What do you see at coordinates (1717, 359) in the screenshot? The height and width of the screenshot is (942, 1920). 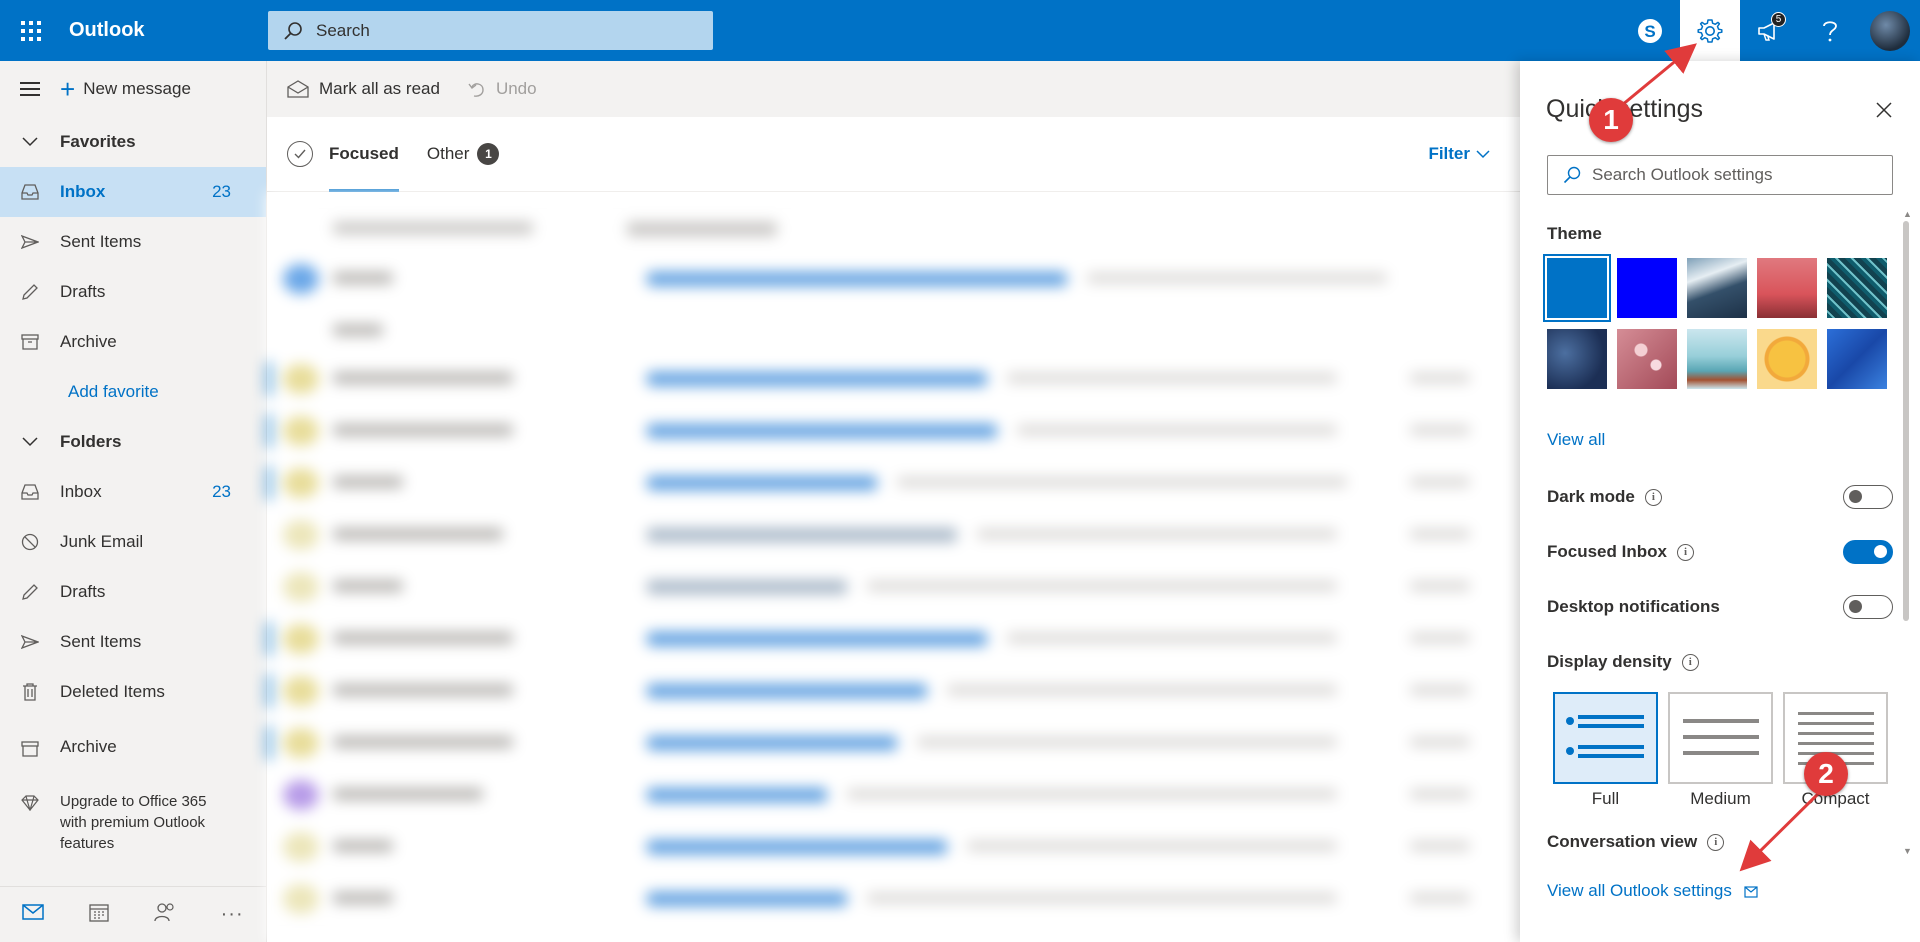 I see `theme-swatch-surf` at bounding box center [1717, 359].